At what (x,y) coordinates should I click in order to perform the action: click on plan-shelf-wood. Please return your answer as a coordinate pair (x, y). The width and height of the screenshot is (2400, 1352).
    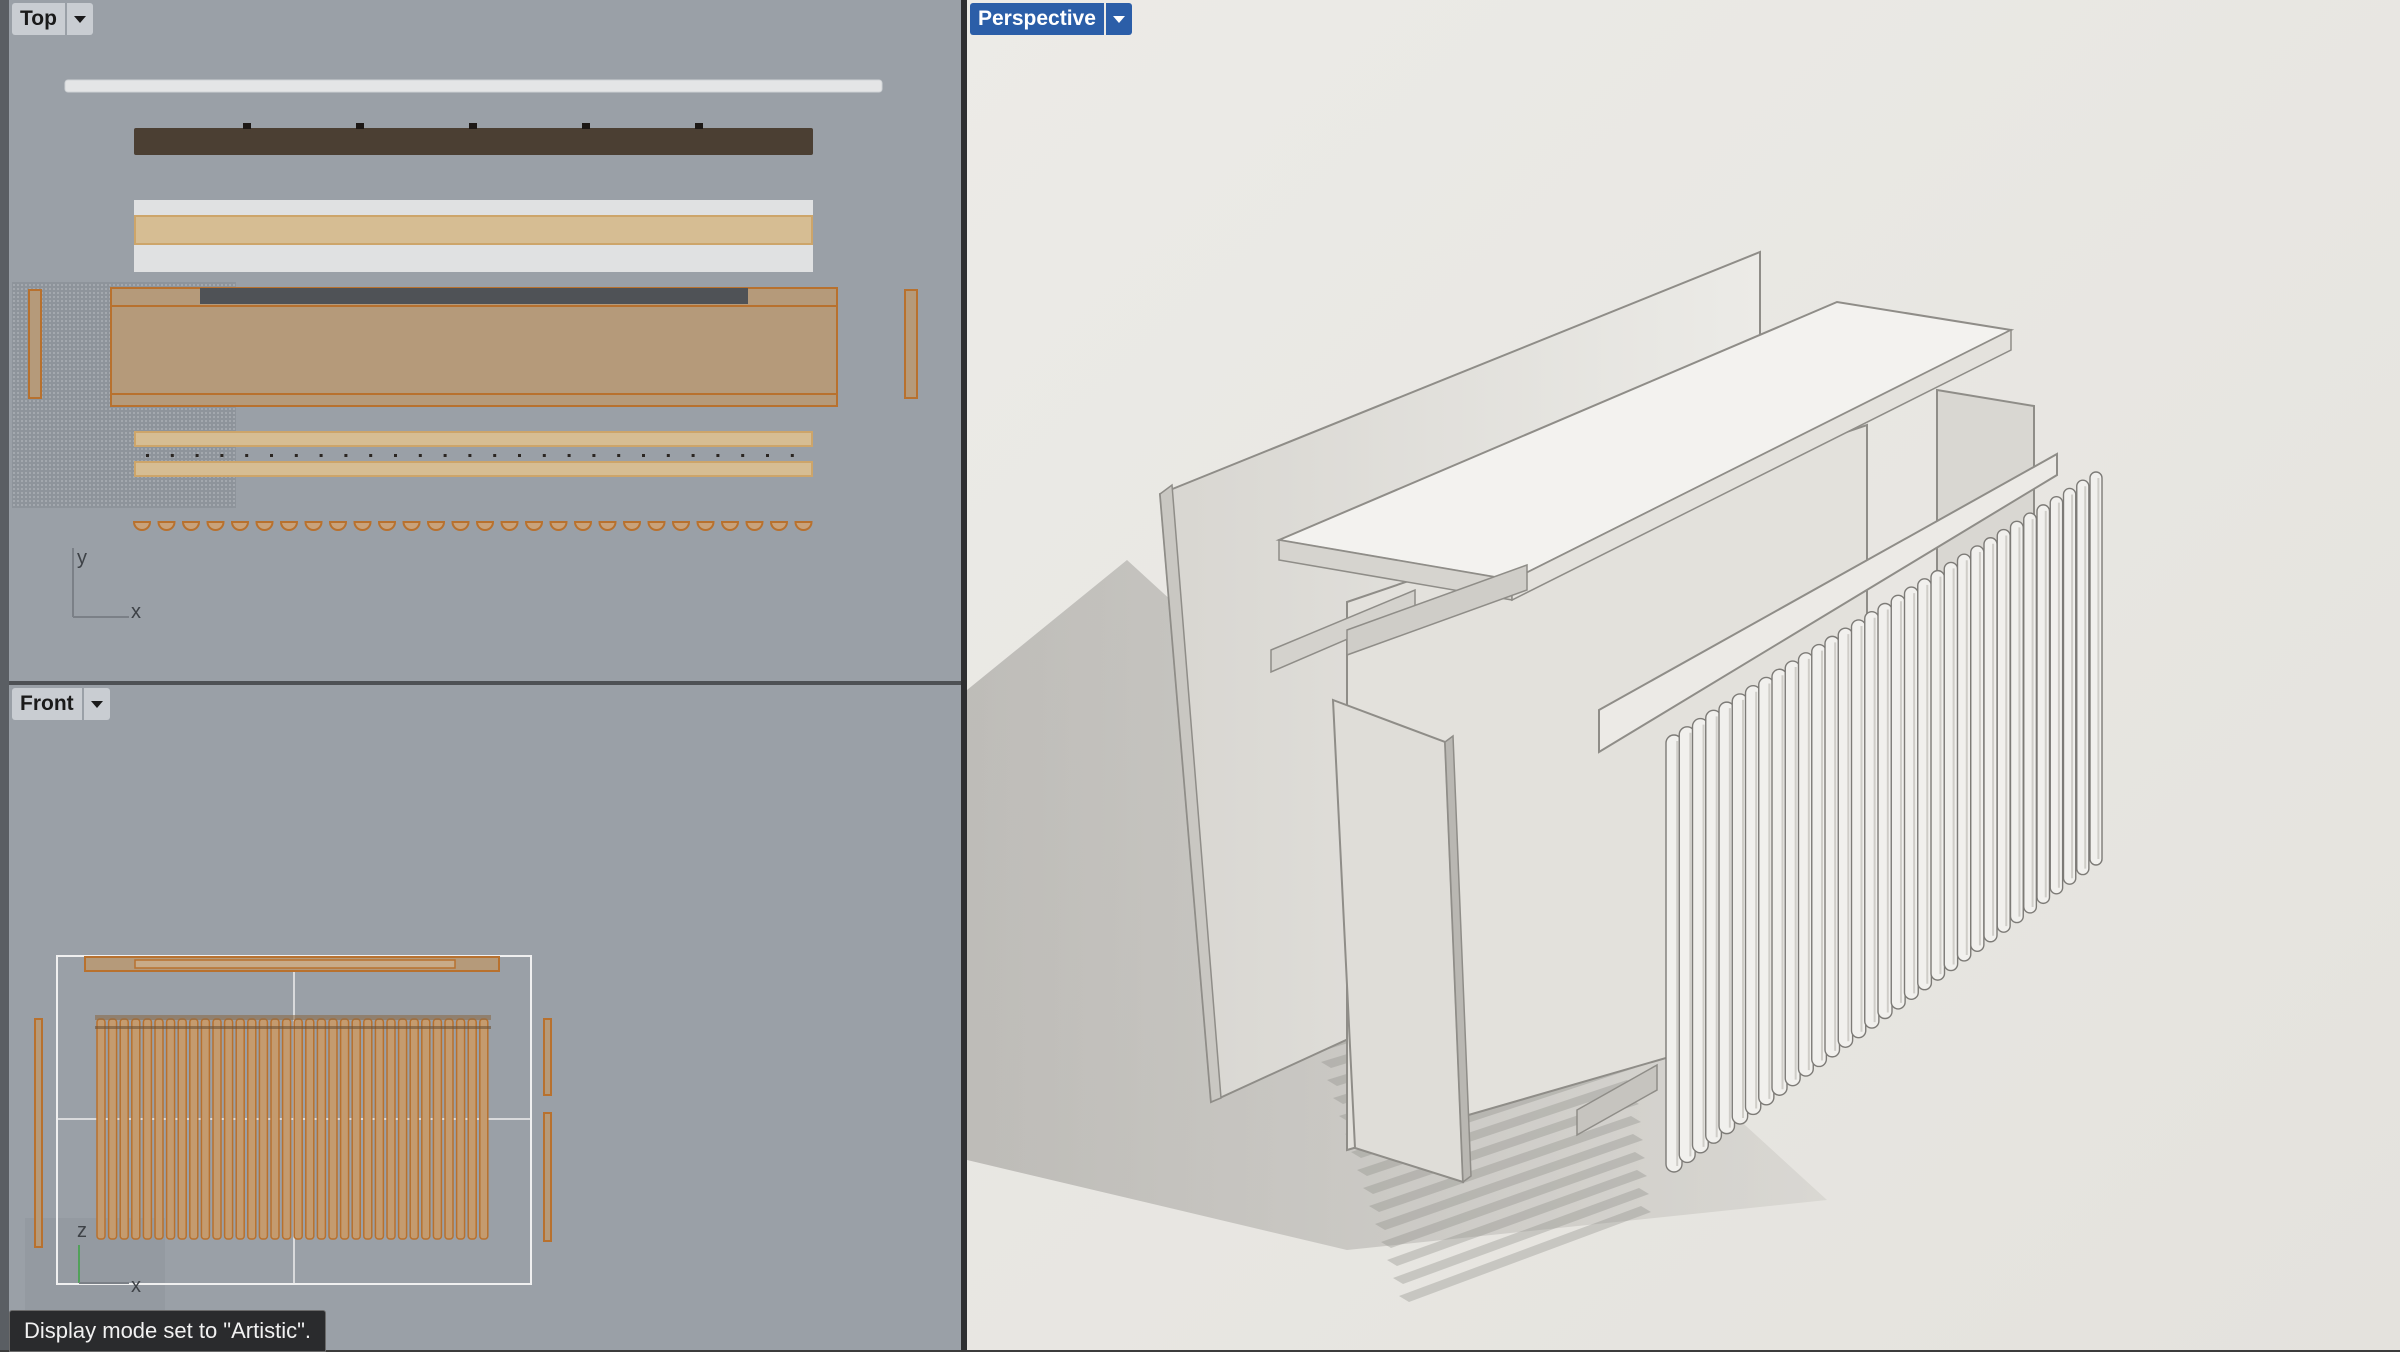
    Looking at the image, I should click on (473, 230).